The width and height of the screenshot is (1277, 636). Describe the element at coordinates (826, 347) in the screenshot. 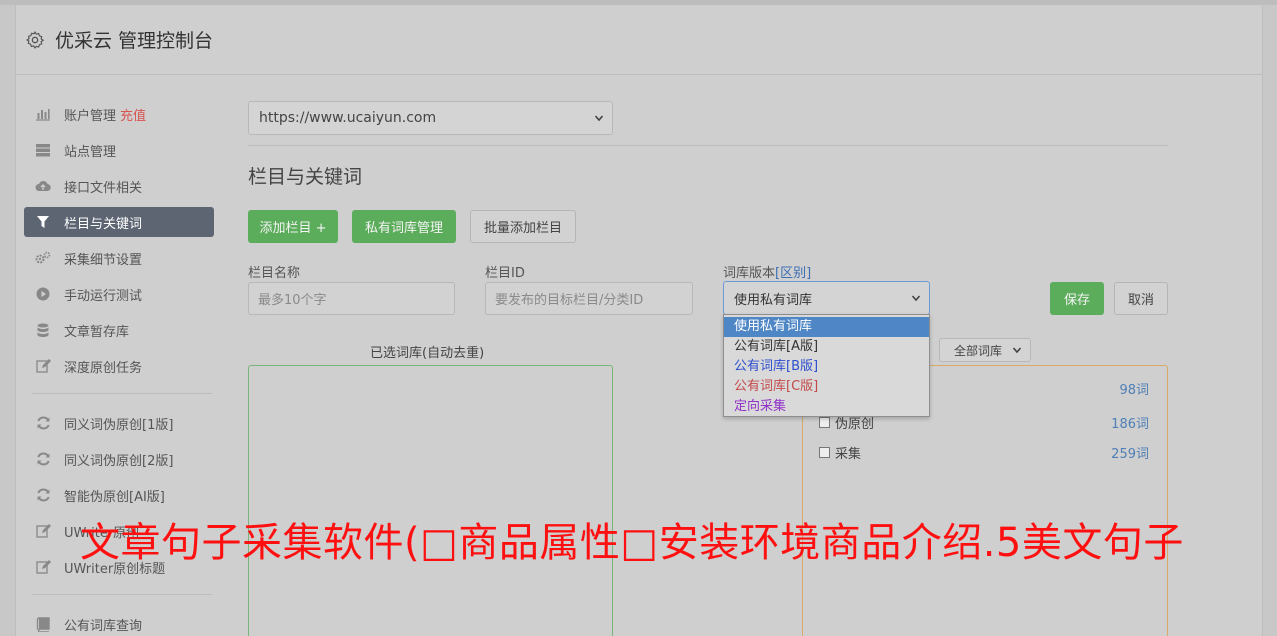

I see `dropdown-option-public-a: 公有词库[A版]` at that location.